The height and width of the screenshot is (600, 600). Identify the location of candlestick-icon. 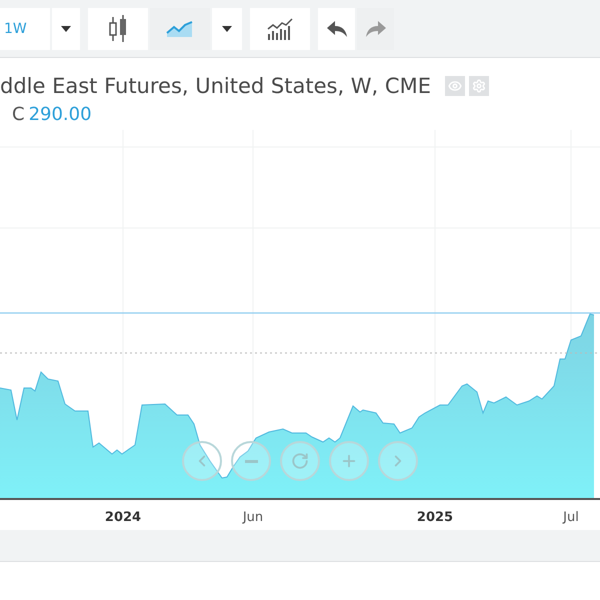
(118, 29).